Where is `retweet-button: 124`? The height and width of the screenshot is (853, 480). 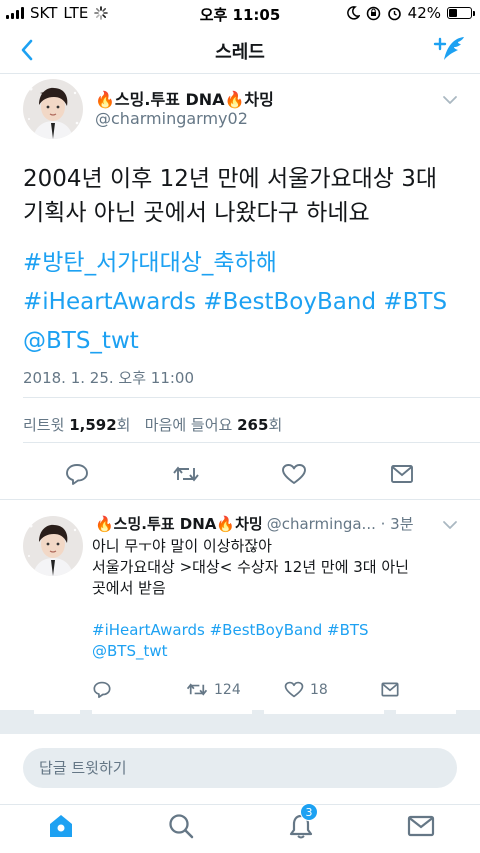
retweet-button: 124 is located at coordinates (213, 689).